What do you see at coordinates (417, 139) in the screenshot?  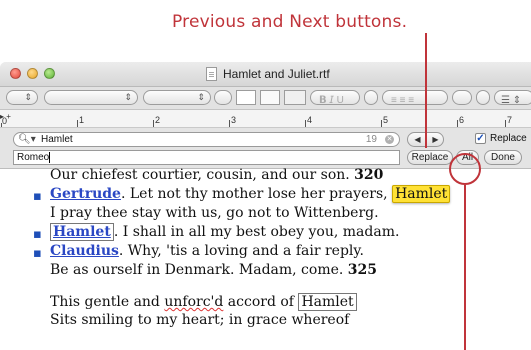 I see `previous-match-button: ◀` at bounding box center [417, 139].